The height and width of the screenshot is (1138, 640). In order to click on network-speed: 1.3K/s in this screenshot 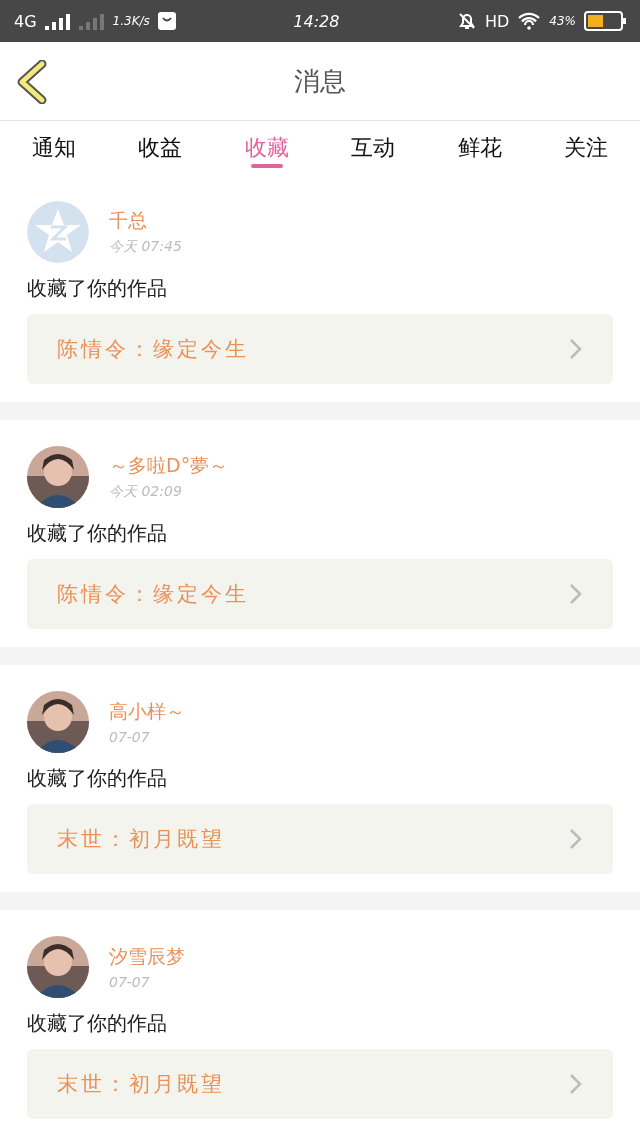, I will do `click(131, 21)`.